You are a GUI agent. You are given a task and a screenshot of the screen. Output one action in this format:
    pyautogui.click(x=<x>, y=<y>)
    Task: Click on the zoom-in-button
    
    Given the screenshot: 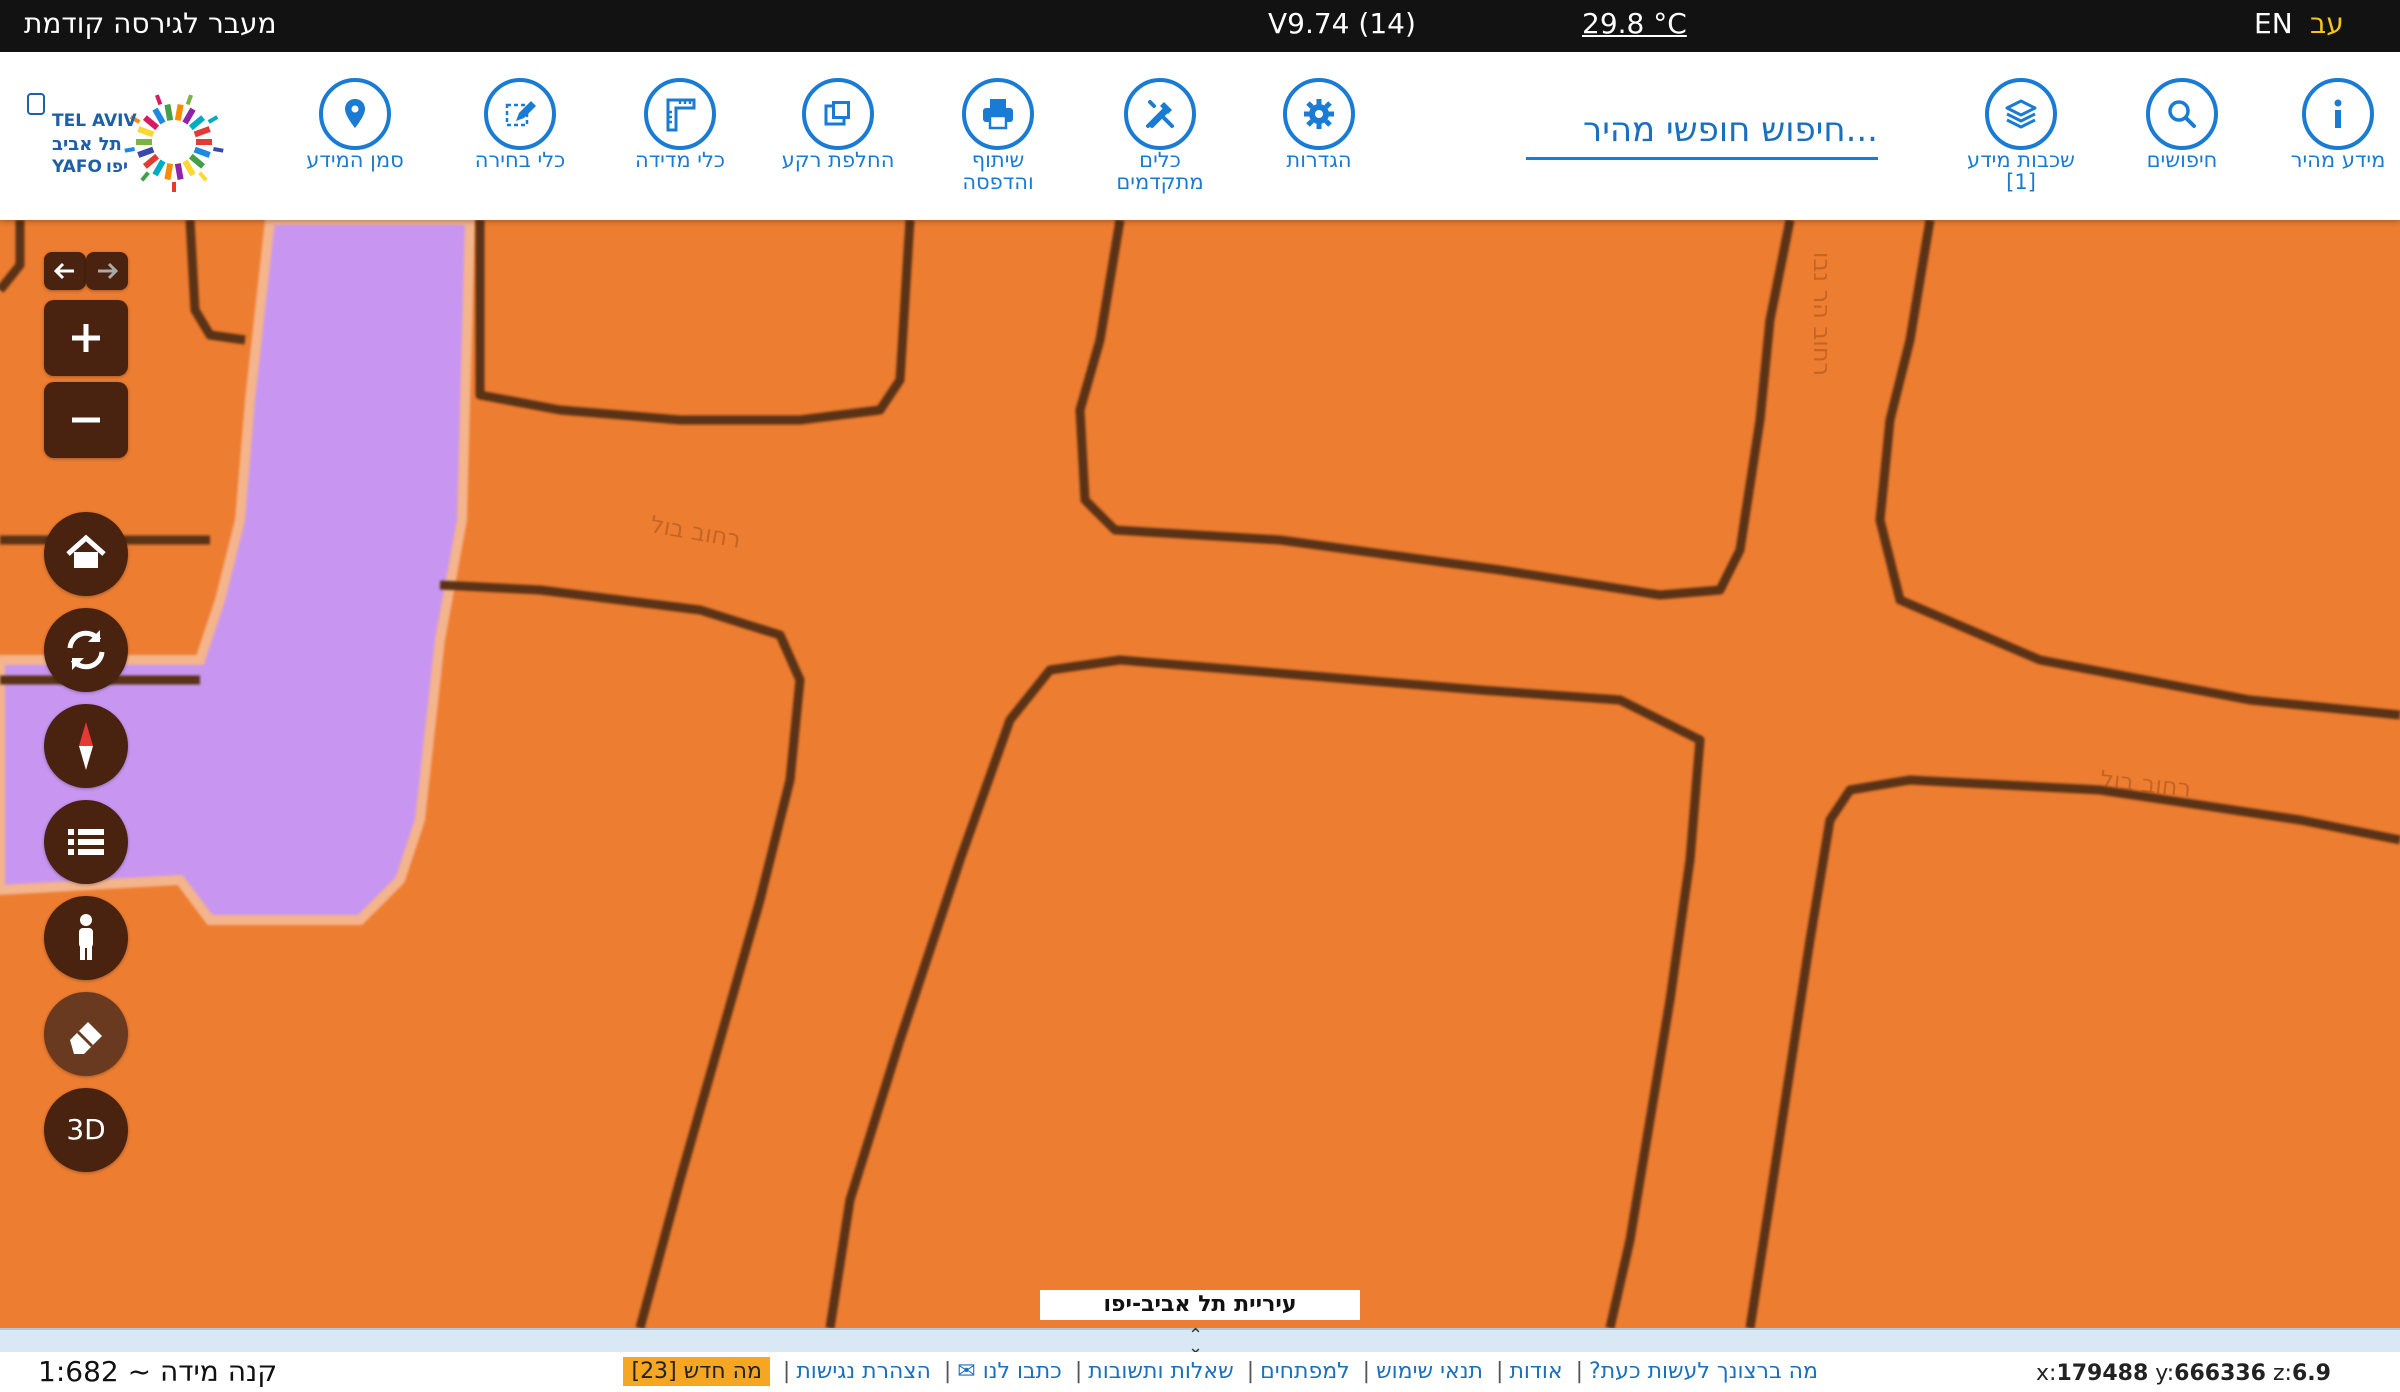 What is the action you would take?
    pyautogui.click(x=86, y=338)
    